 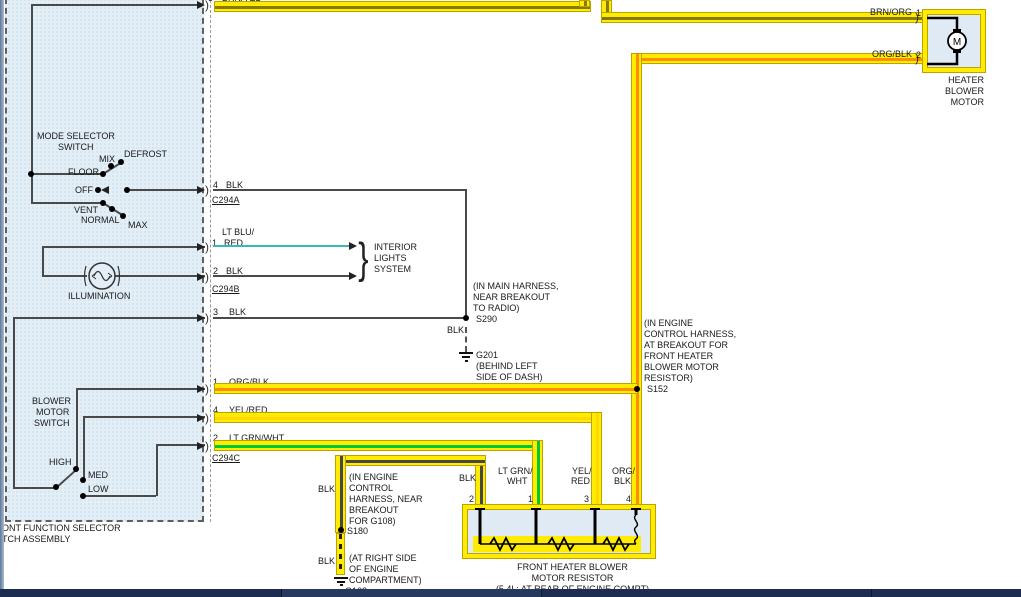 I want to click on g201-id: G201, so click(x=487, y=355).